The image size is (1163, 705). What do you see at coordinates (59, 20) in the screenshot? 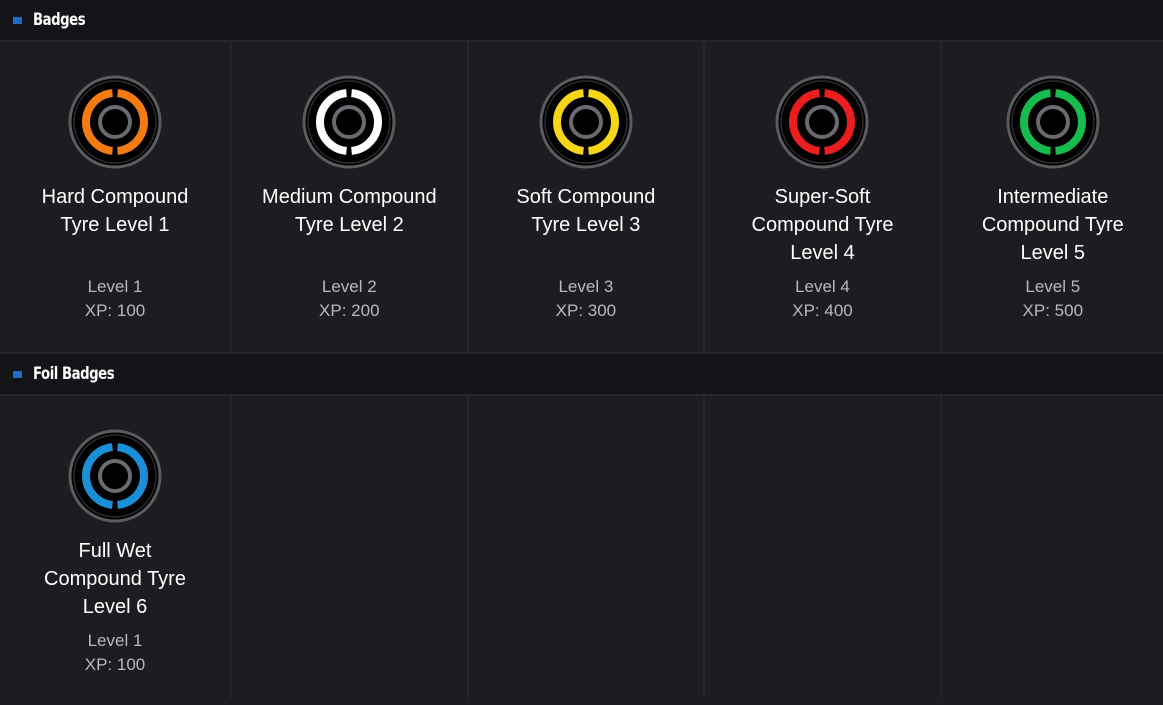
I see `section-title: Badges` at bounding box center [59, 20].